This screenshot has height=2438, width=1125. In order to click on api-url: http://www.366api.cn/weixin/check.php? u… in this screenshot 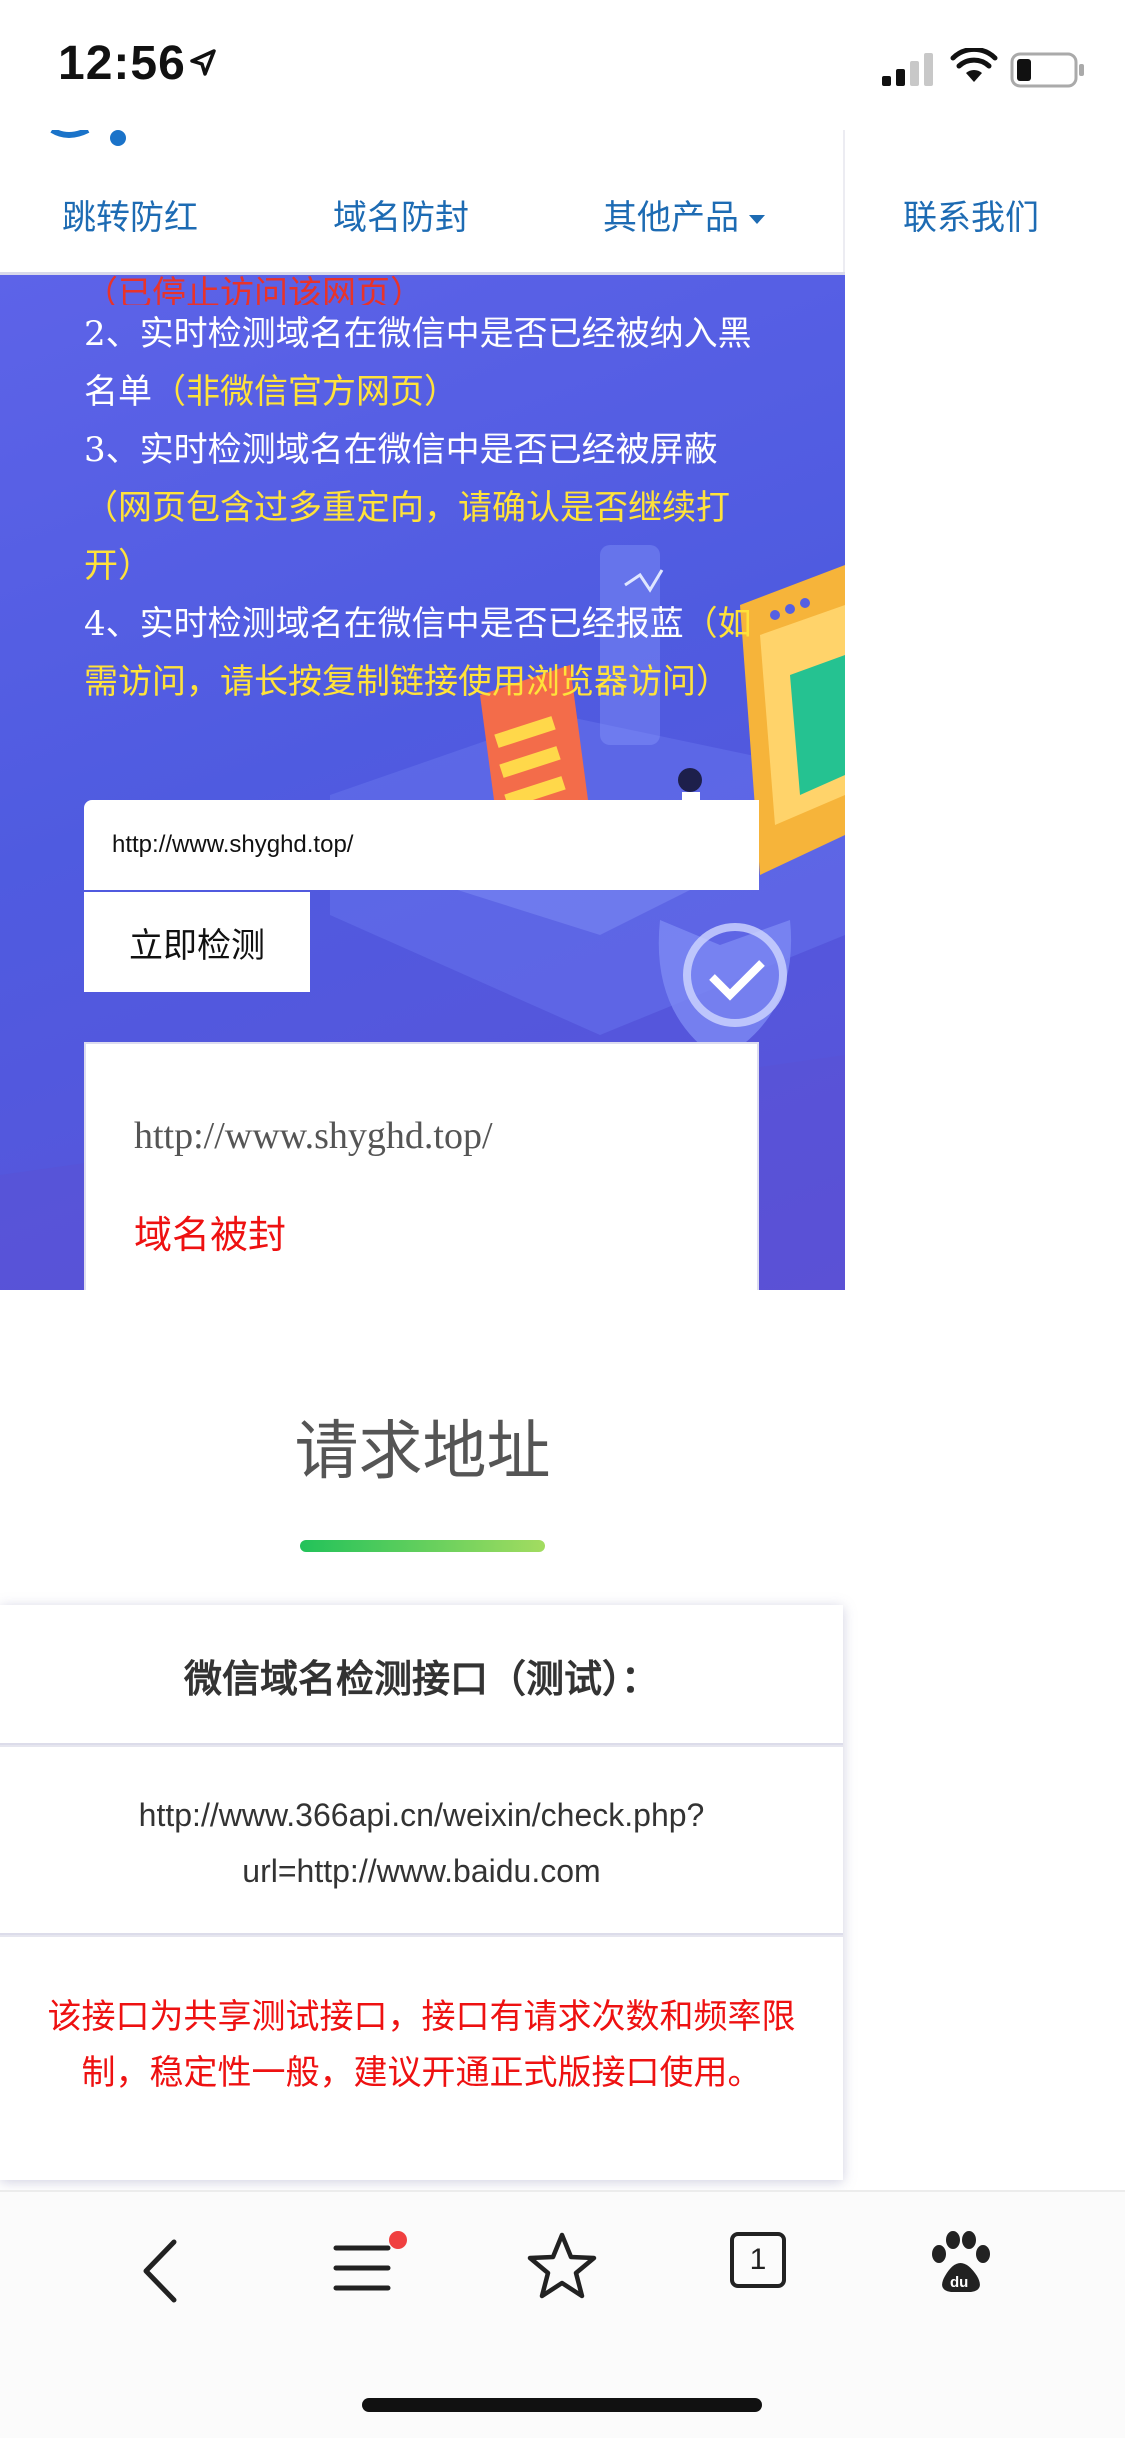, I will do `click(421, 1840)`.